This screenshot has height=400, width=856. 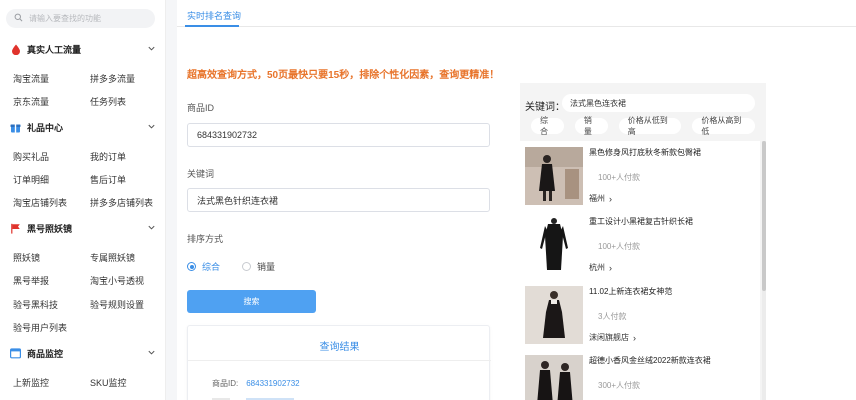 What do you see at coordinates (641, 174) in the screenshot?
I see `product-item: 黑色修身风打底秋冬新款包臀裙 100+人付款 福州 ›` at bounding box center [641, 174].